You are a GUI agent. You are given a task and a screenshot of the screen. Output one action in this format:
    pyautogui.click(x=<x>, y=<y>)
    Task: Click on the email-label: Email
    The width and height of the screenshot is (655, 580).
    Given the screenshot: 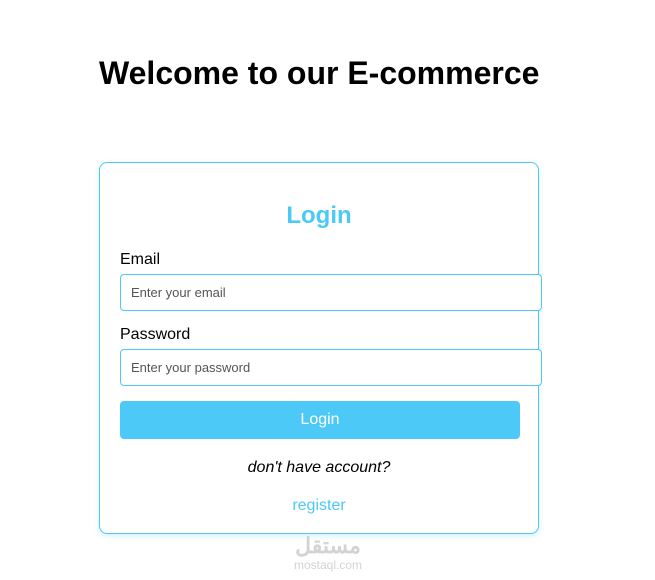 What is the action you would take?
    pyautogui.click(x=140, y=259)
    